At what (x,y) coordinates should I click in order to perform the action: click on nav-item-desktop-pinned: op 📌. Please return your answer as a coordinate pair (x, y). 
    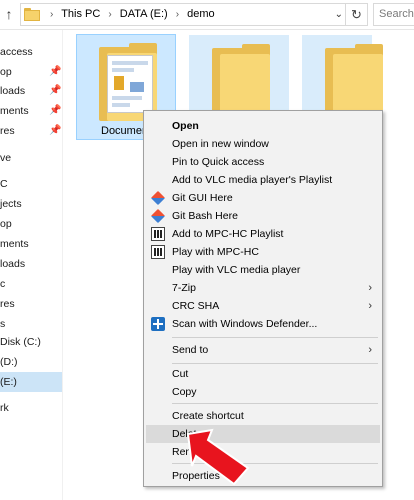
    Looking at the image, I should click on (31, 72).